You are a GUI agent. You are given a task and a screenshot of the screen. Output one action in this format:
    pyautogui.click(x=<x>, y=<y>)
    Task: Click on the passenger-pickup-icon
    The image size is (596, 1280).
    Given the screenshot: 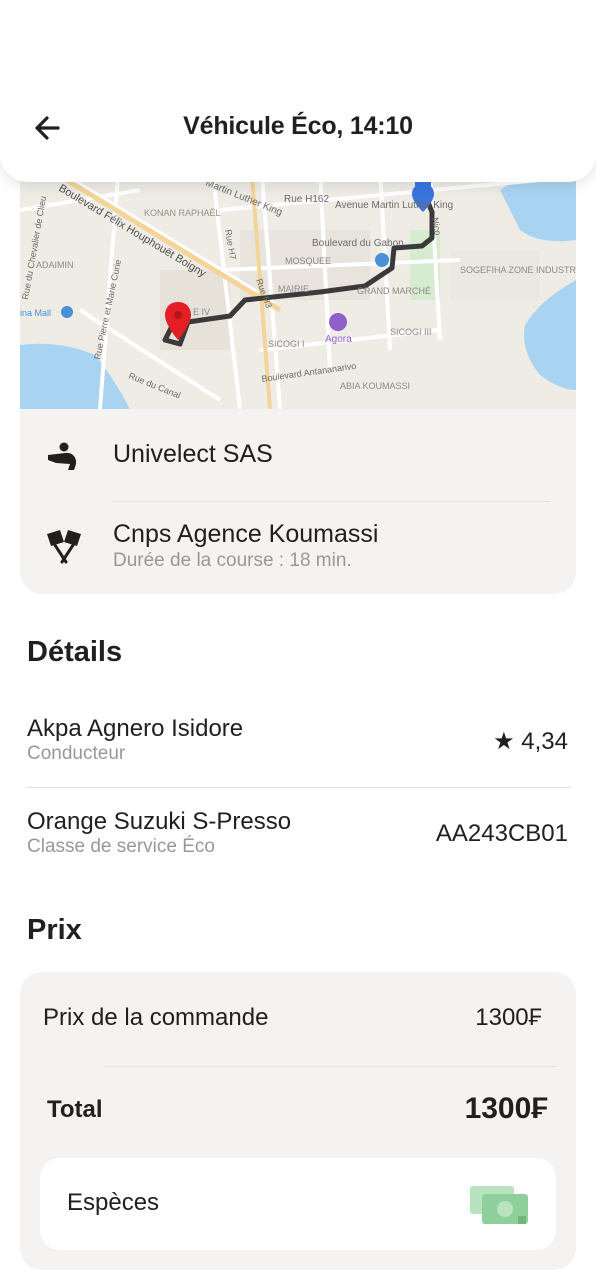 What is the action you would take?
    pyautogui.click(x=62, y=456)
    